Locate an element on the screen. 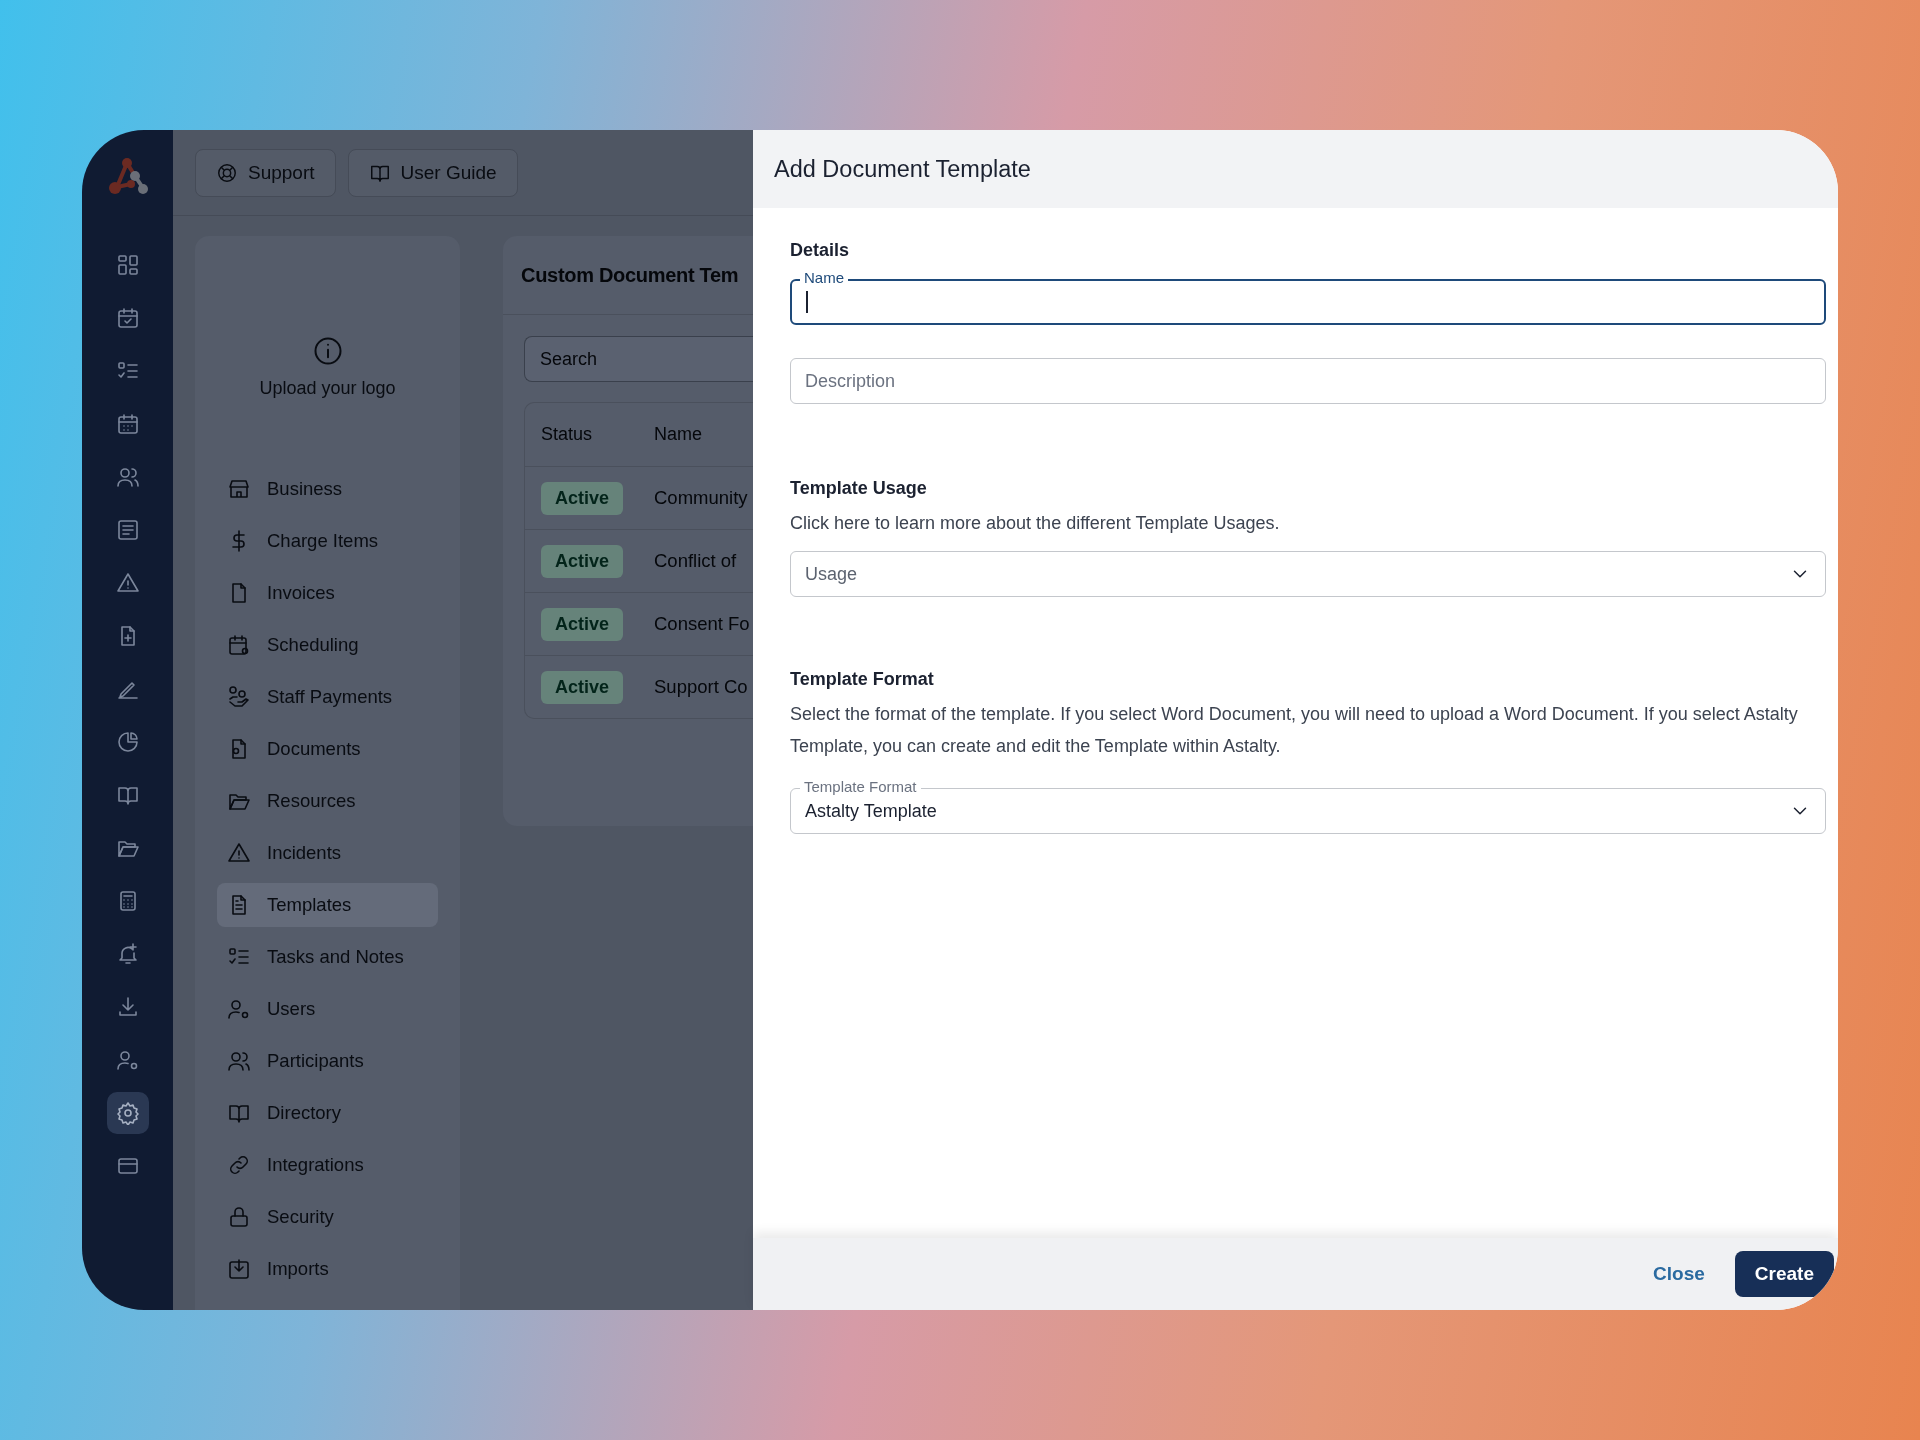  info-icon is located at coordinates (327, 351).